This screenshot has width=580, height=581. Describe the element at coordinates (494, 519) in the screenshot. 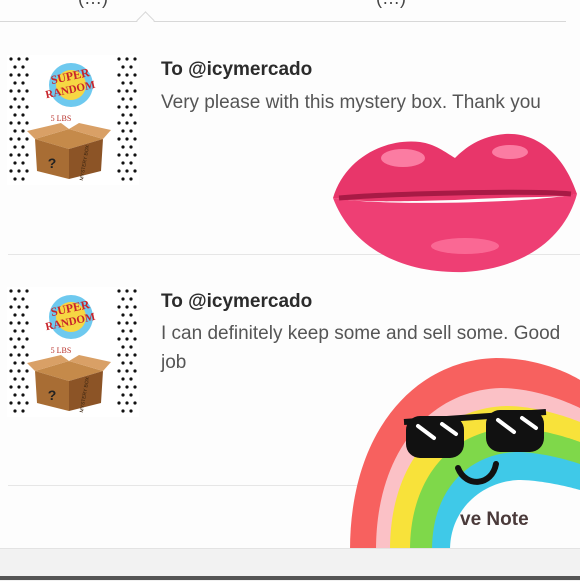

I see `sticker-caption: ve Note` at that location.